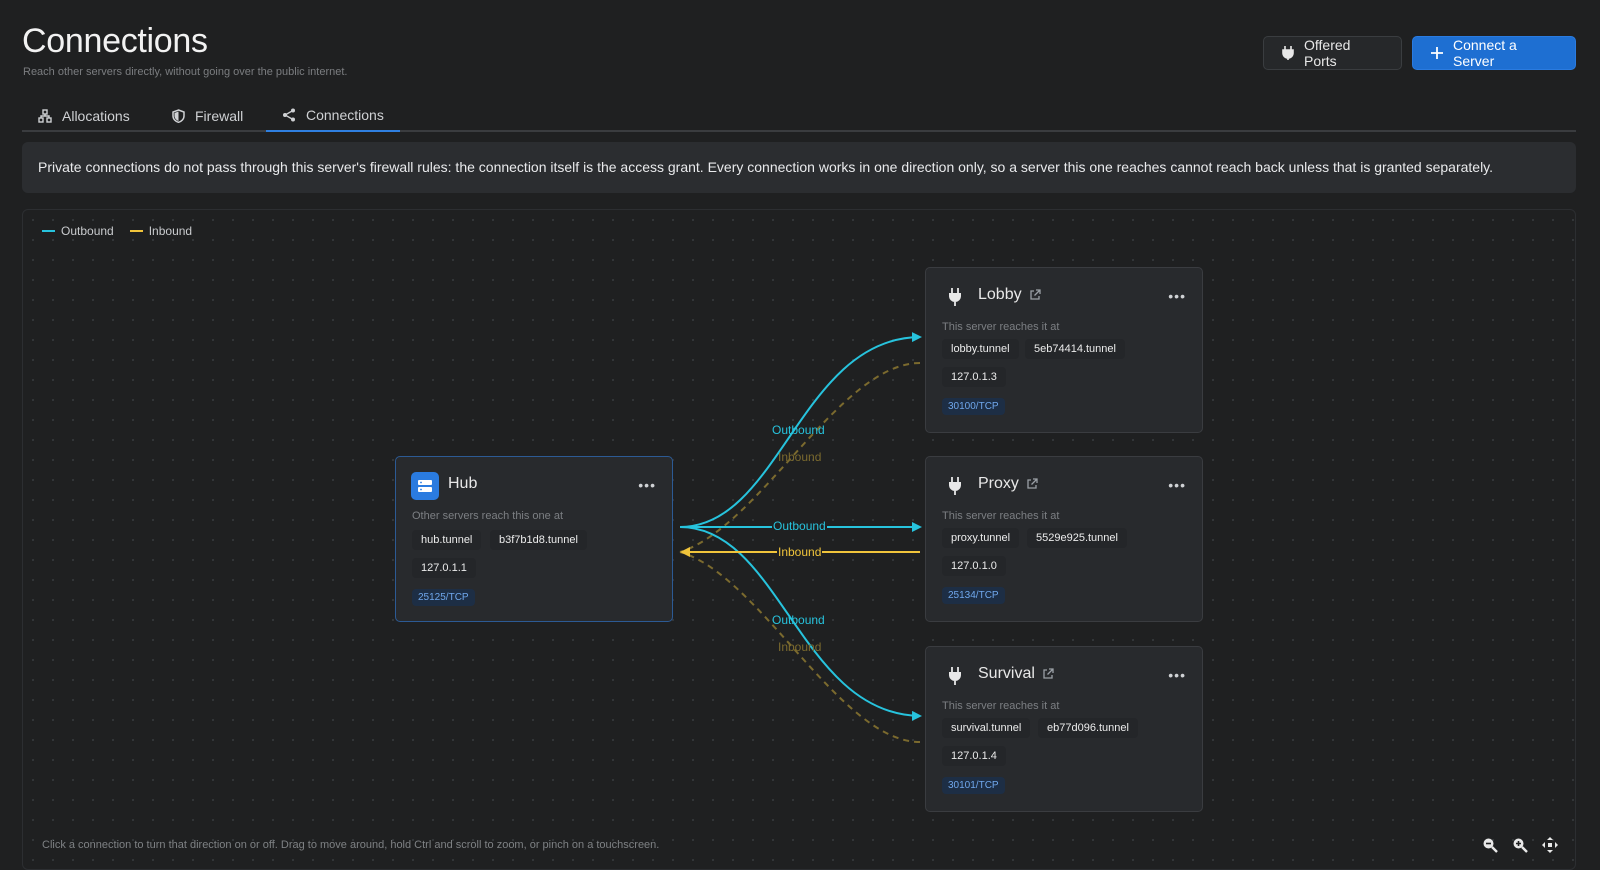  What do you see at coordinates (443, 597) in the screenshot?
I see `hub-port-badge: 25125/TCP` at bounding box center [443, 597].